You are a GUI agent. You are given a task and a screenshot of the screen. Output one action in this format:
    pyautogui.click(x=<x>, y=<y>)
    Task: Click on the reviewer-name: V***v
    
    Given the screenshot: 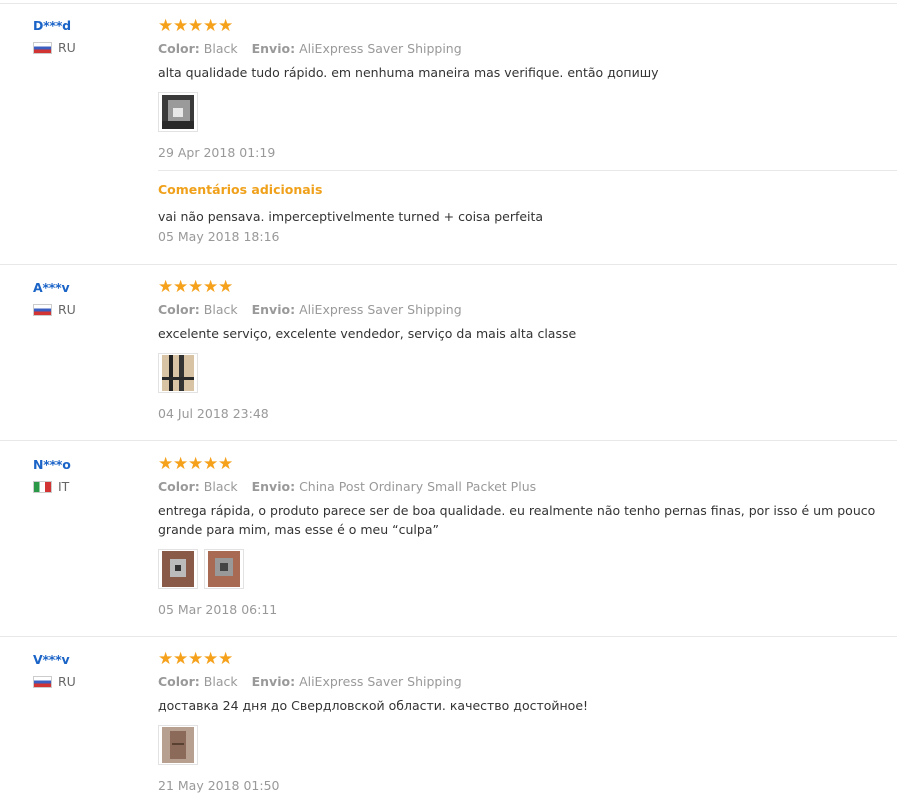 What is the action you would take?
    pyautogui.click(x=88, y=659)
    